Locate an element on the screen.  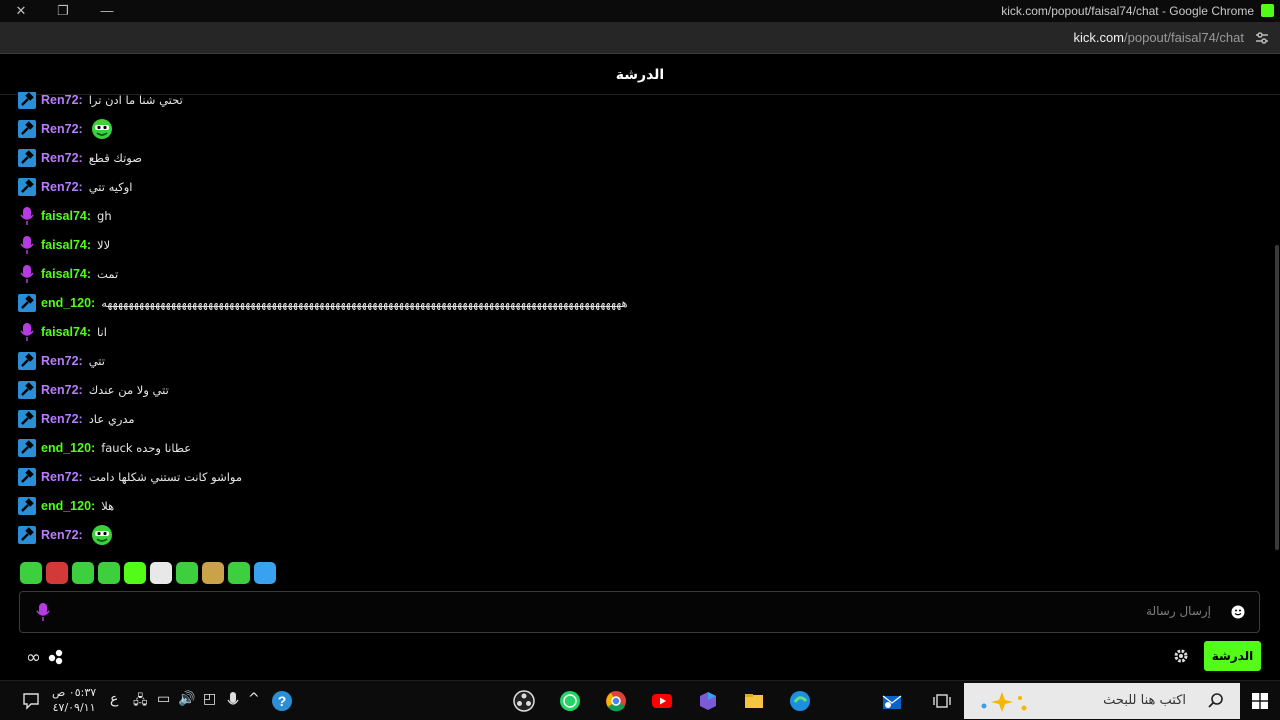
microsoft-365-icon is located at coordinates (708, 701).